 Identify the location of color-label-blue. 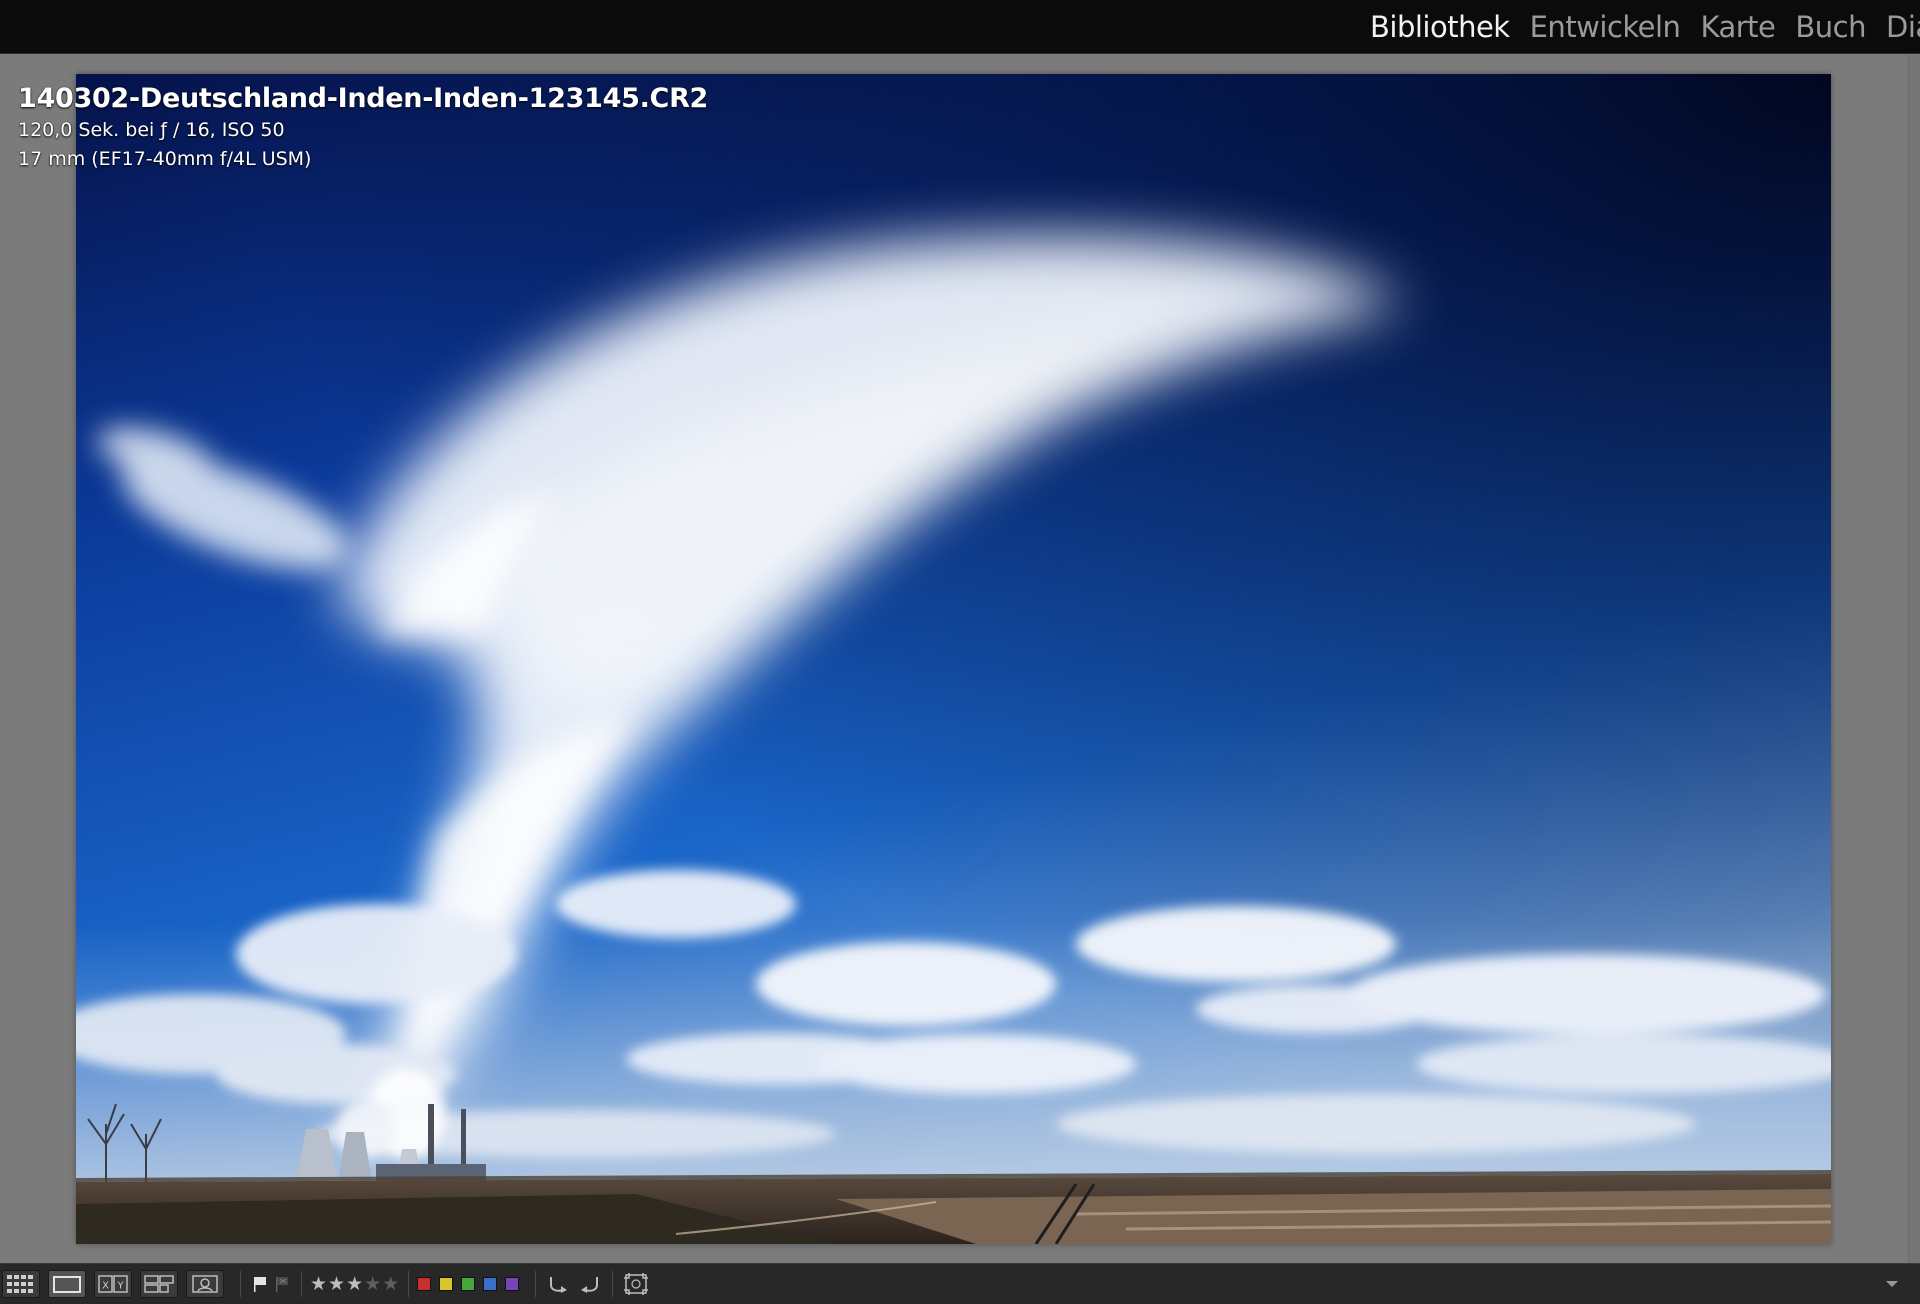
(490, 1284).